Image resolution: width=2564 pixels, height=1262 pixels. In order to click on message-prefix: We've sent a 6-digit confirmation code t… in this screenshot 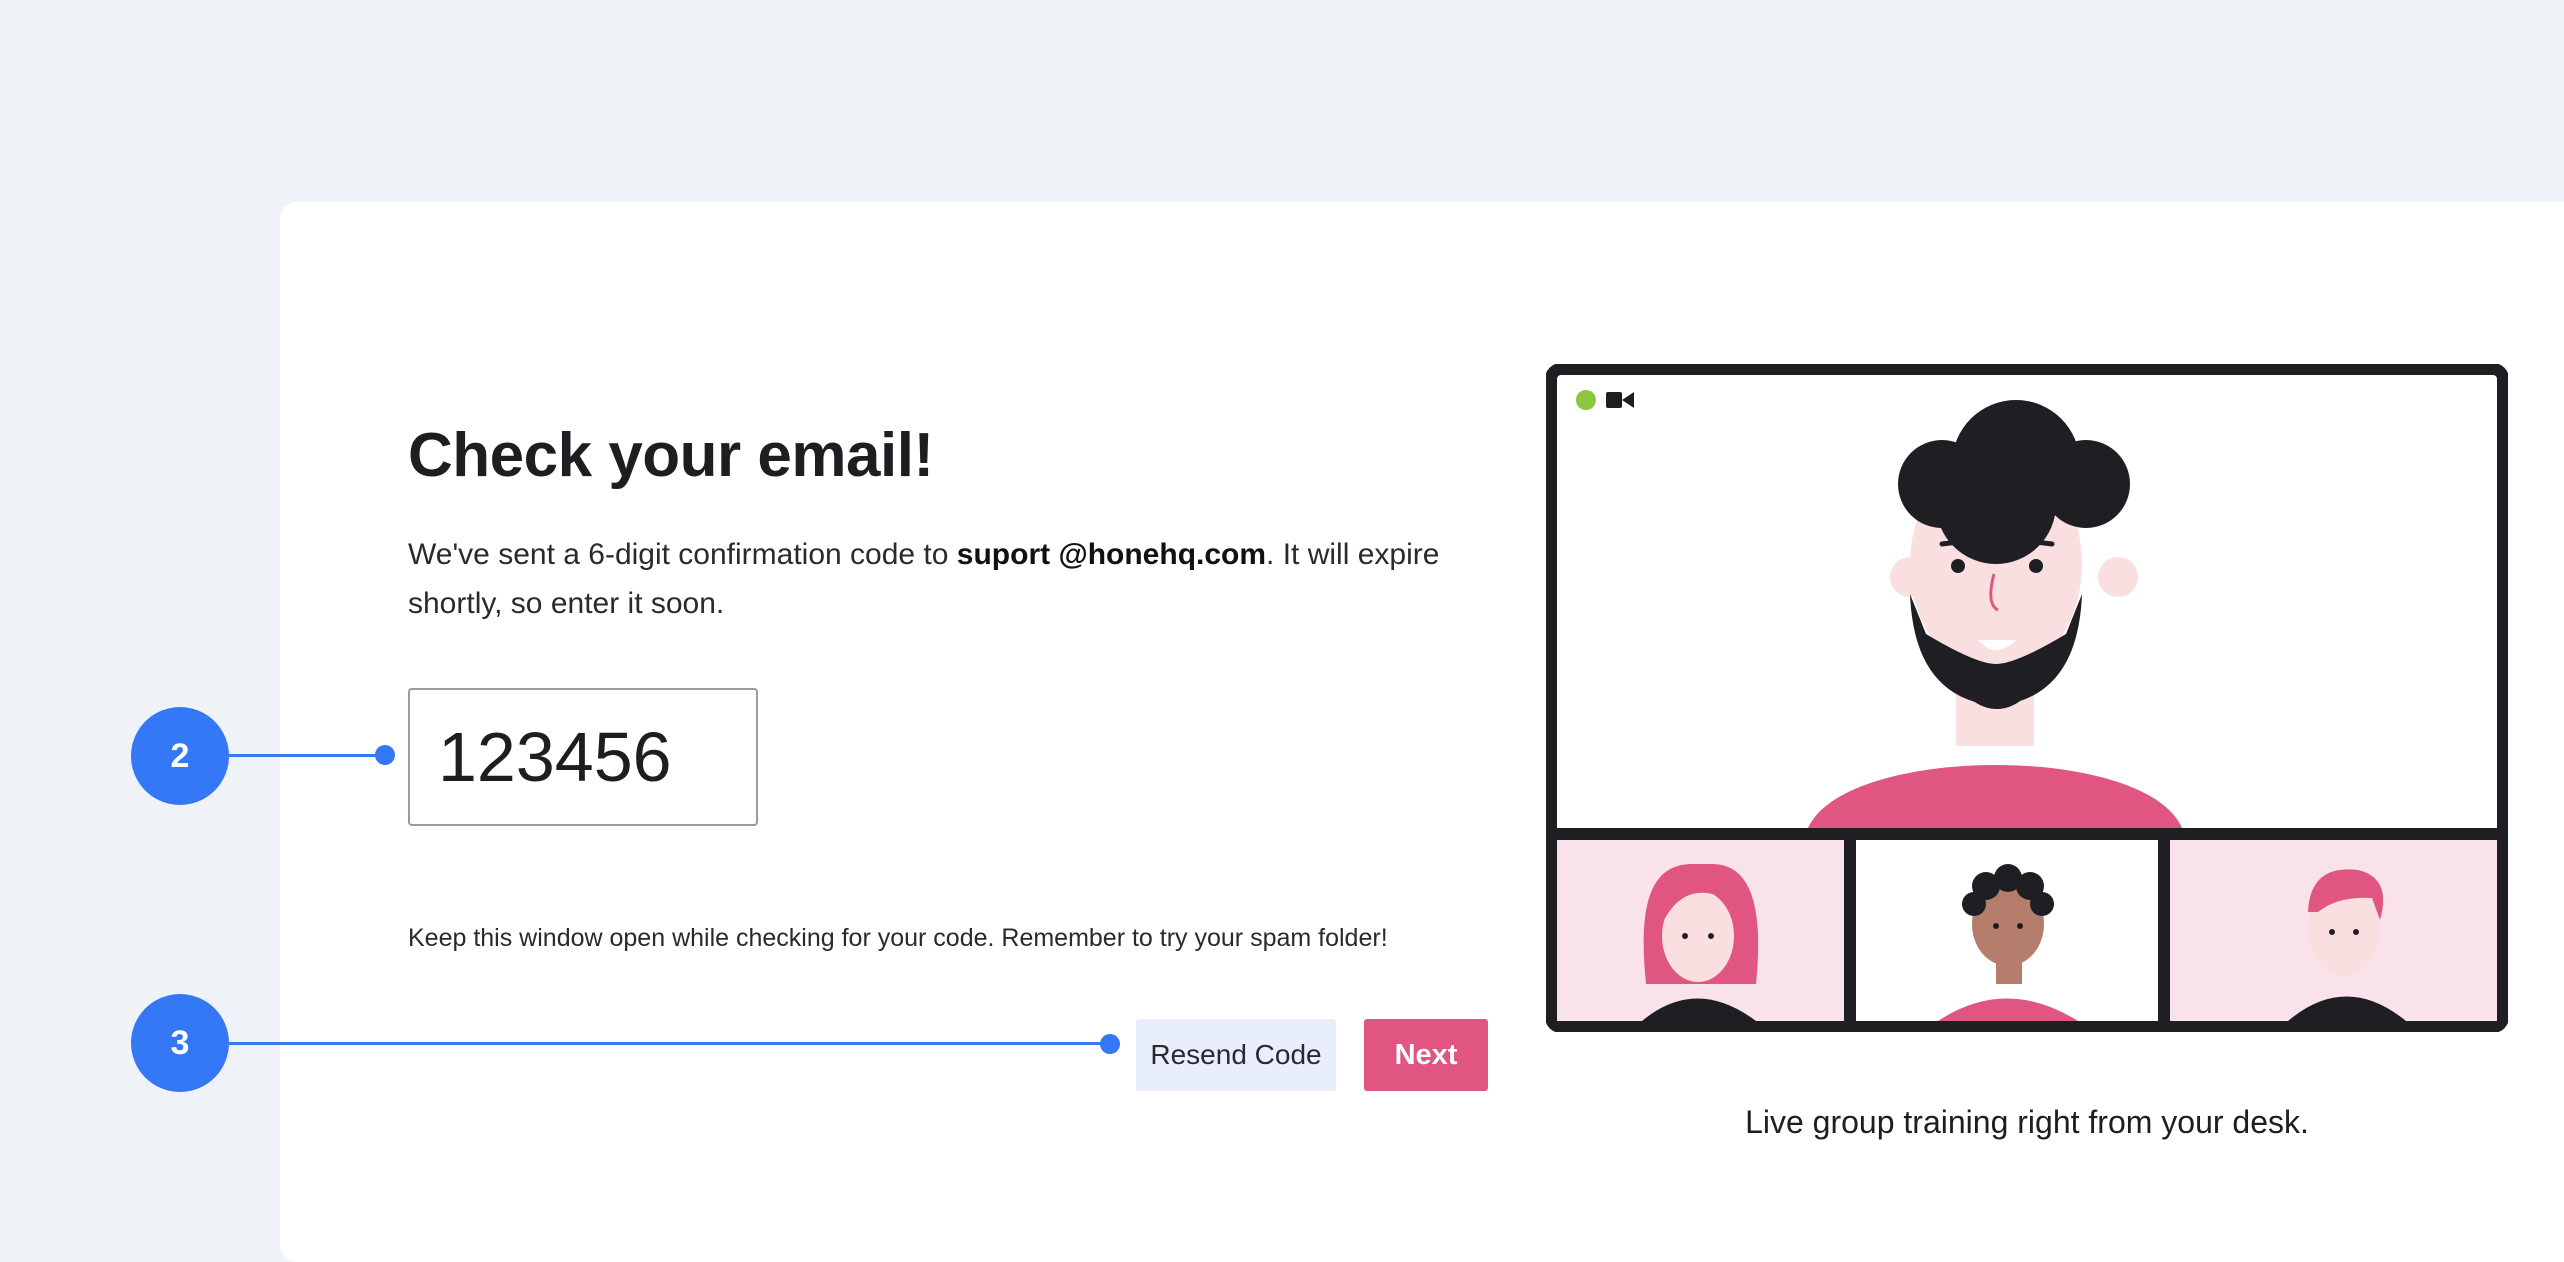, I will do `click(682, 554)`.